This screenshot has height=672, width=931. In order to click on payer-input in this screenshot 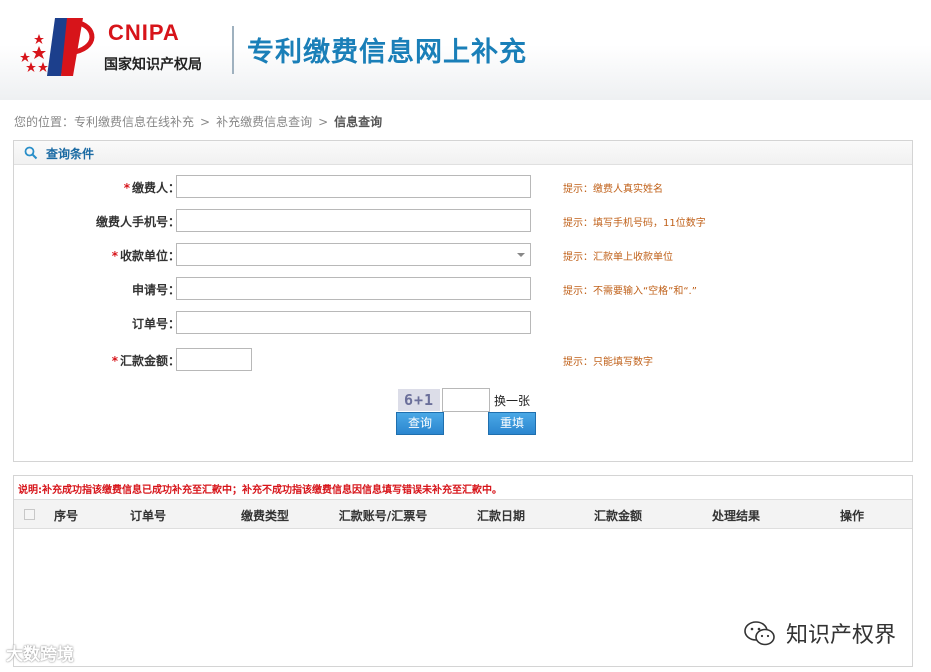, I will do `click(353, 186)`.